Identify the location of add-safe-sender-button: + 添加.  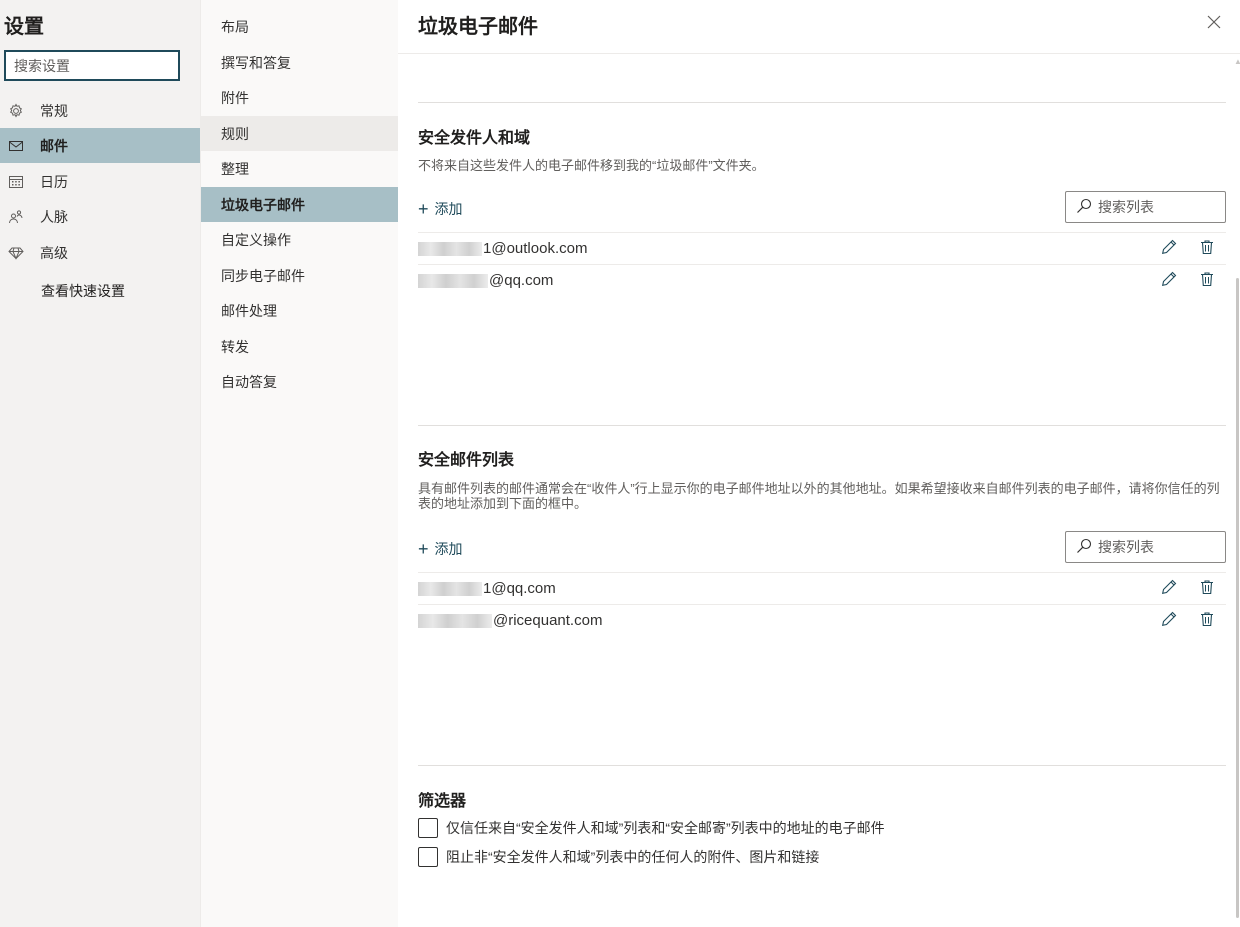
(440, 209).